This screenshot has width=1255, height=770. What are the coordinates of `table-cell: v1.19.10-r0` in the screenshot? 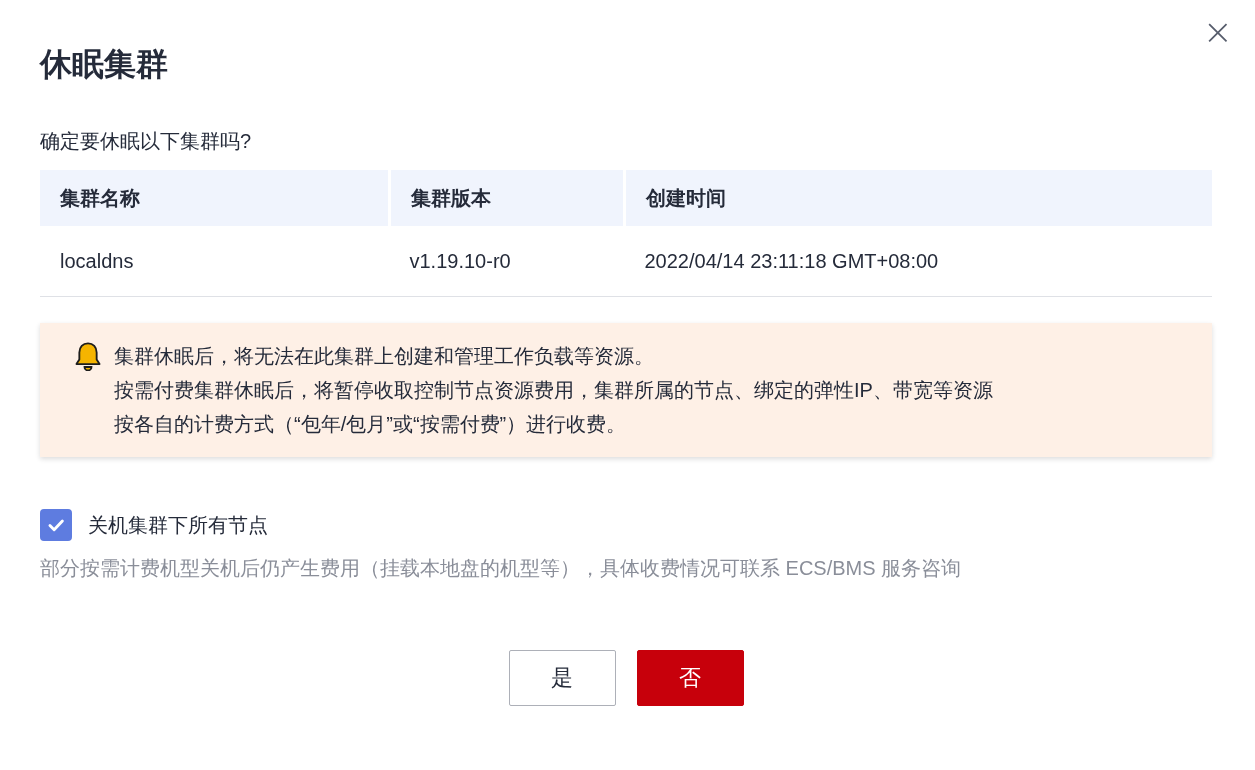 It's located at (507, 261).